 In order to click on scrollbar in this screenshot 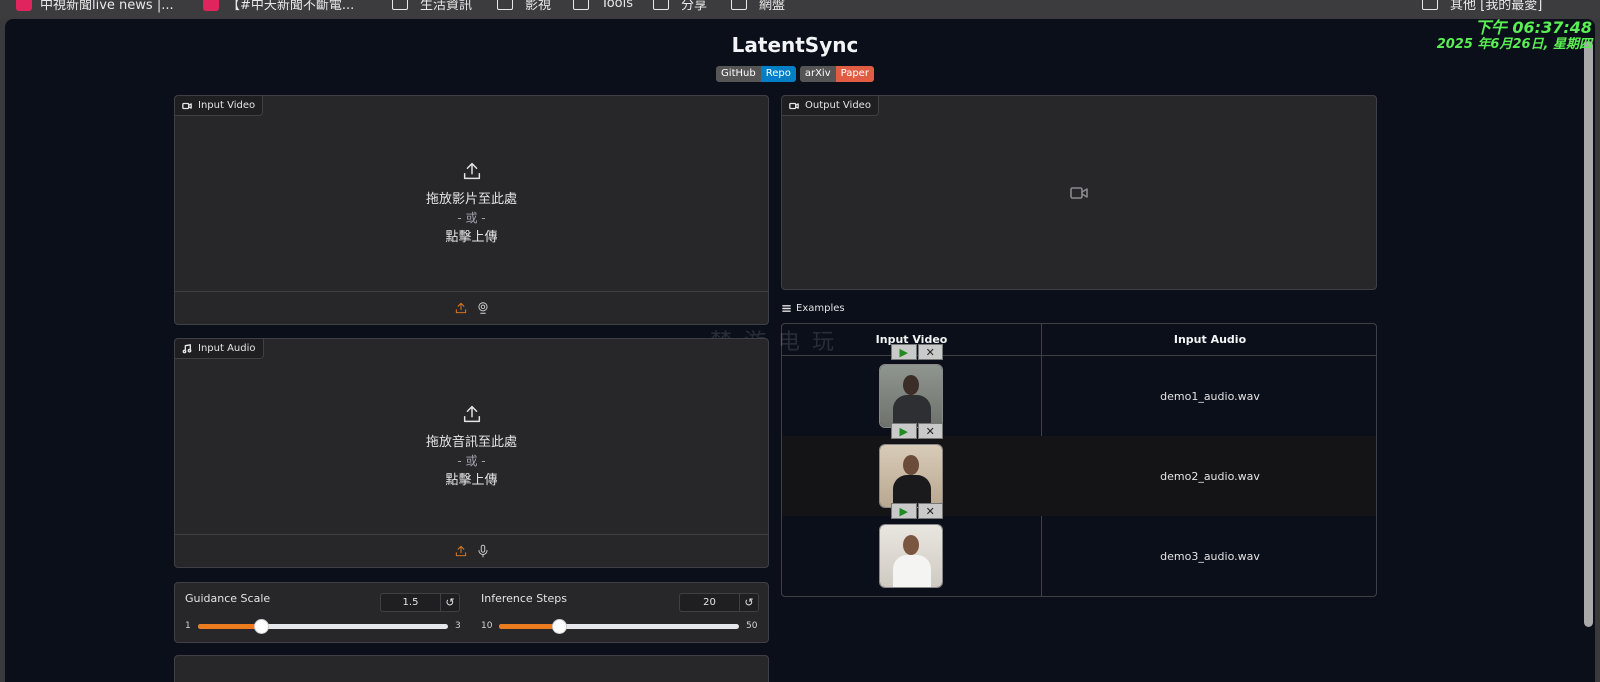, I will do `click(1588, 350)`.